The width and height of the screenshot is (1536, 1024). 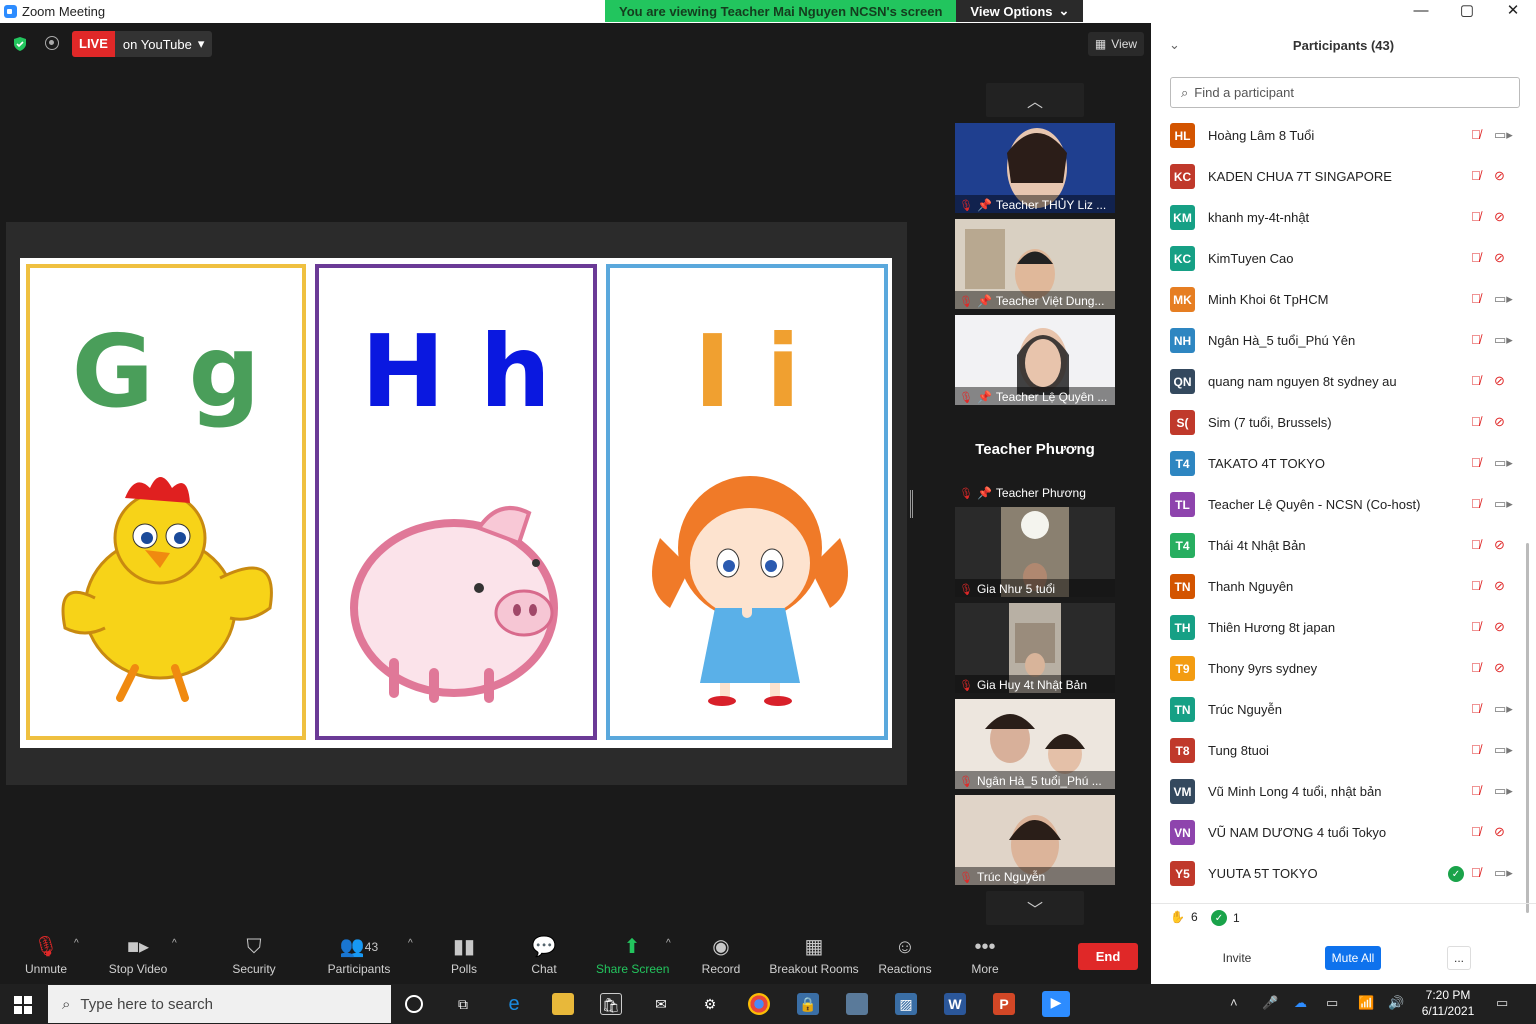 I want to click on breakout-rooms-button: ▦ Breakout Rooms, so click(x=814, y=955).